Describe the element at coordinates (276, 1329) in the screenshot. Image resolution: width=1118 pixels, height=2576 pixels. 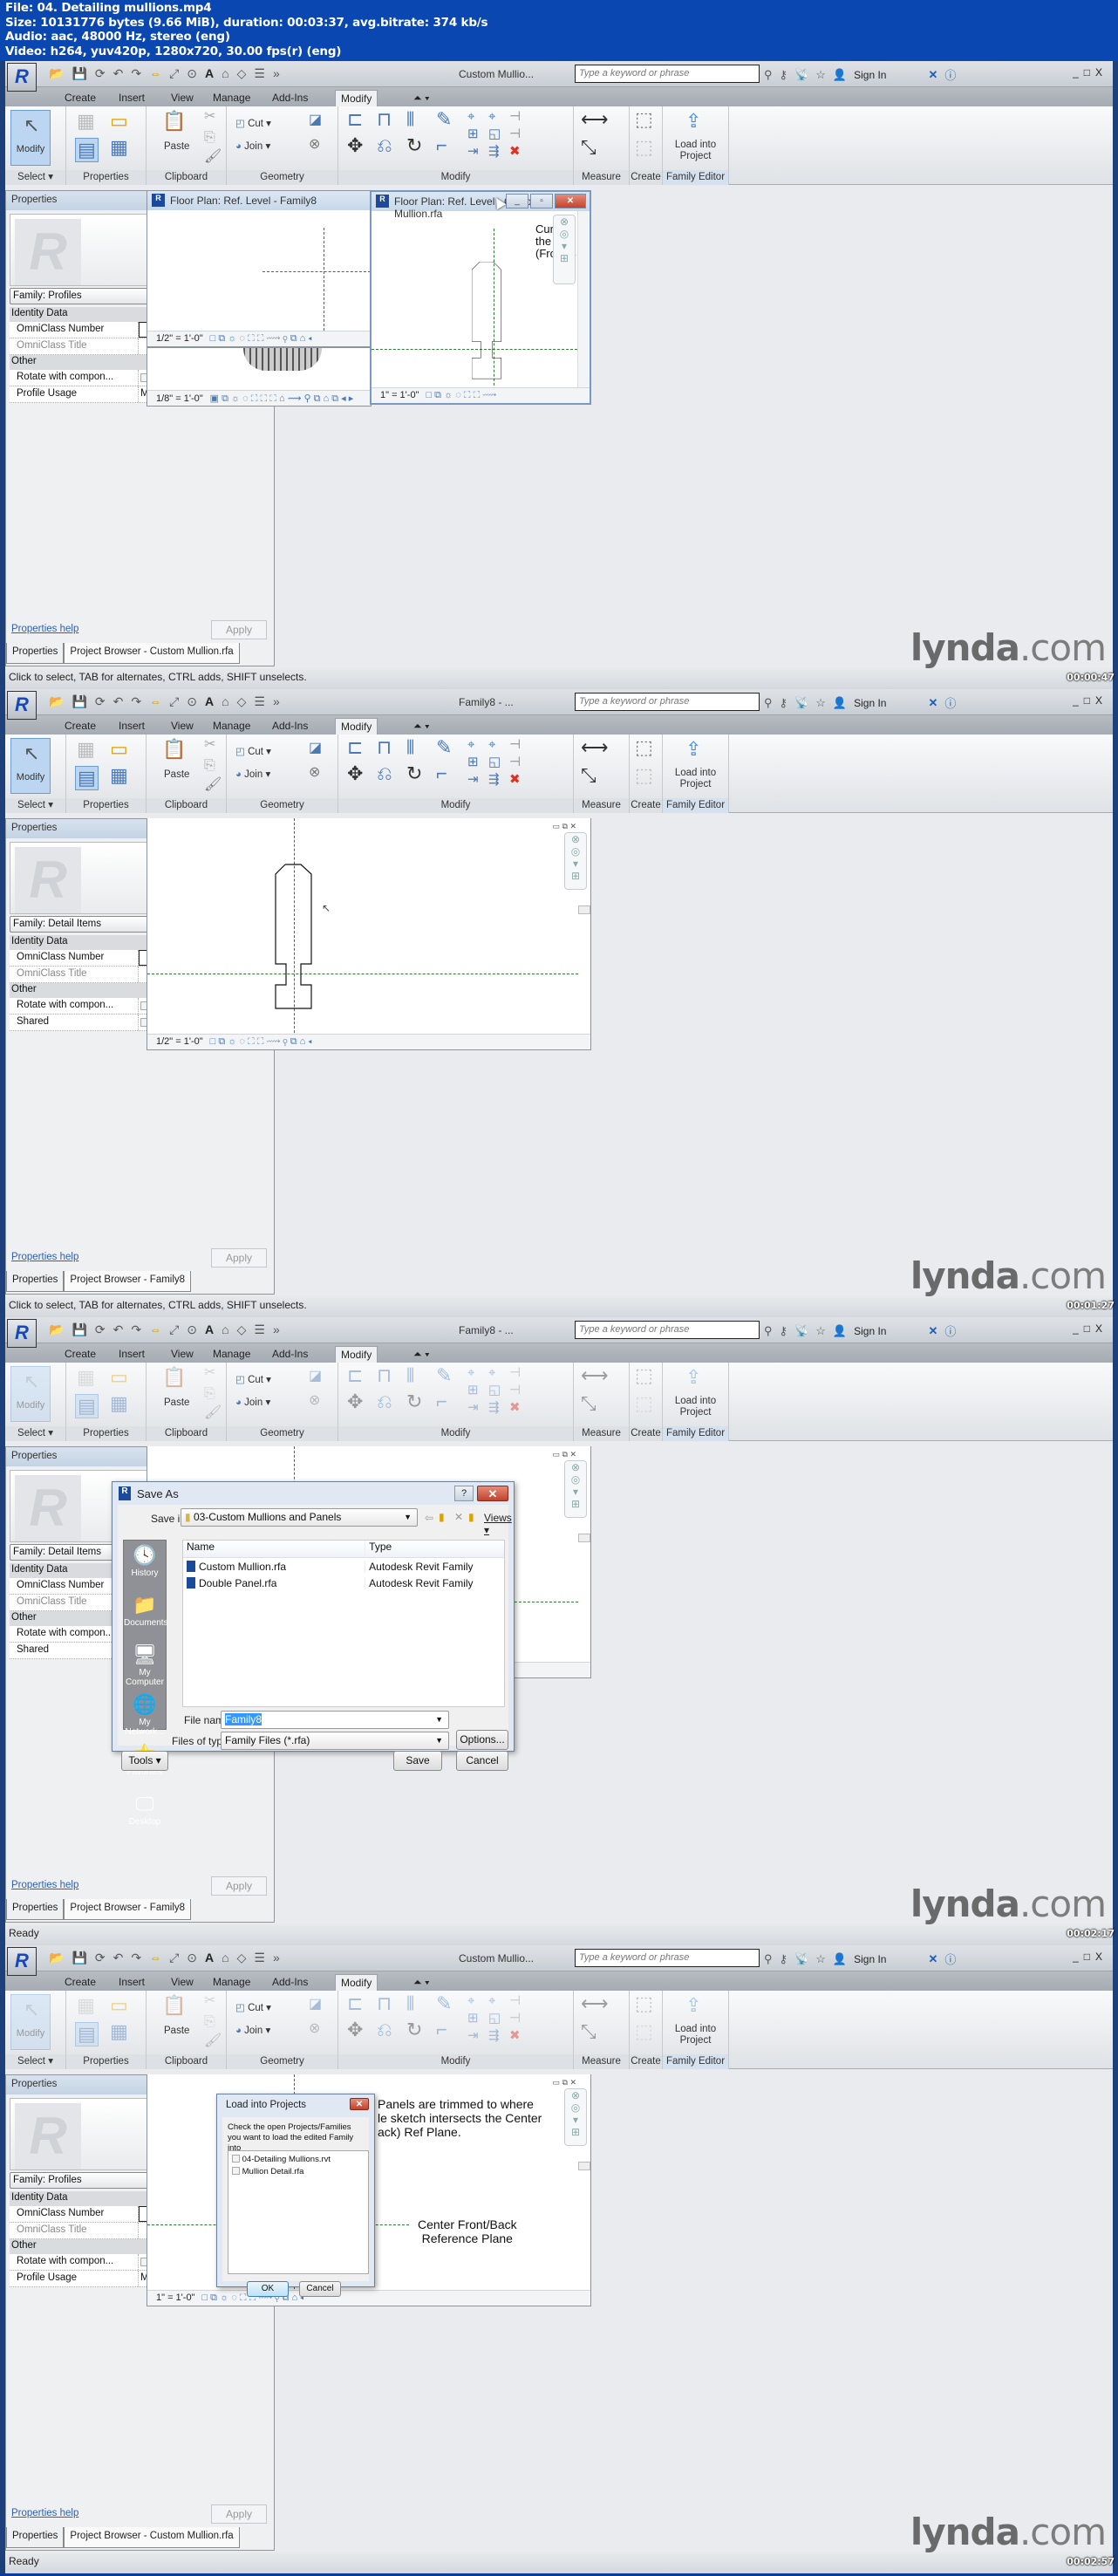
I see `more-icon: »` at that location.